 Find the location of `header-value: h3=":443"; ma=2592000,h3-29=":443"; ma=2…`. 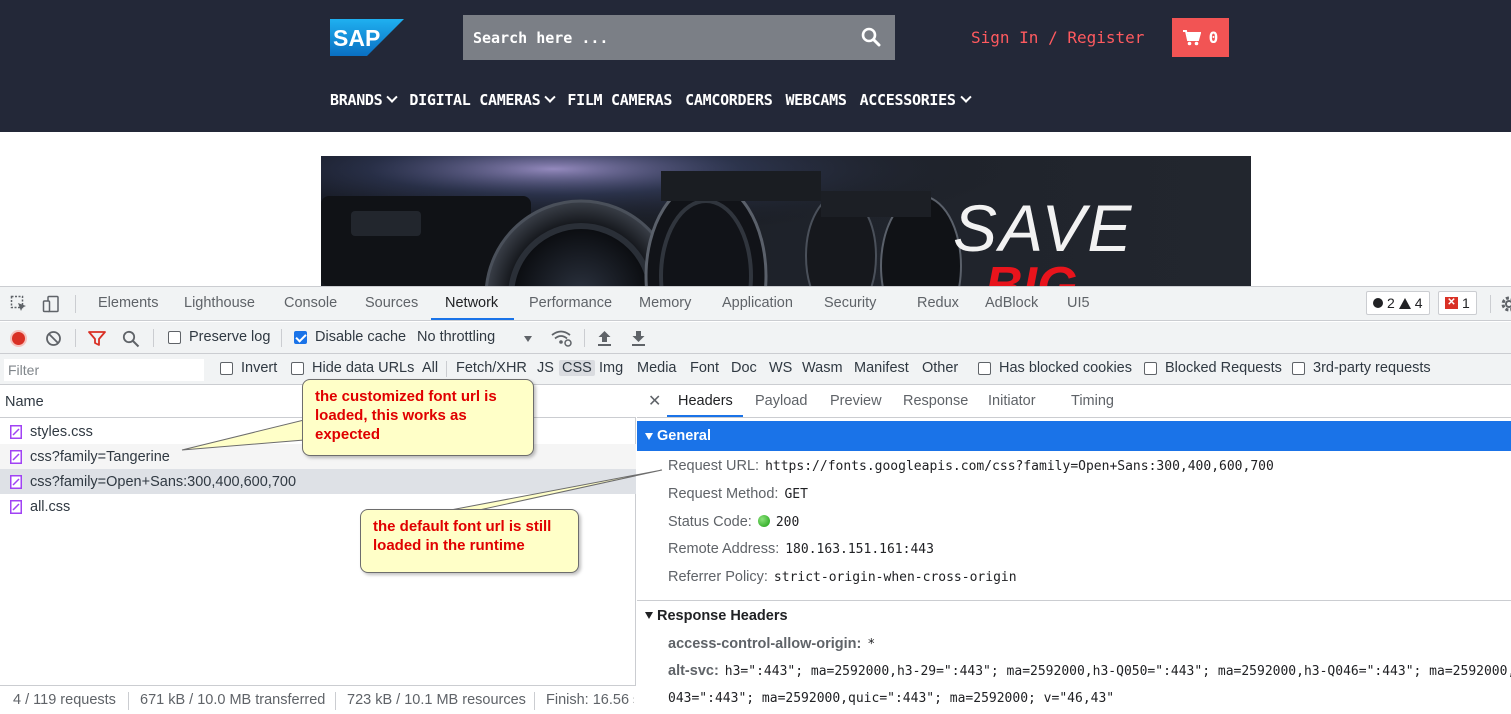

header-value: h3=":443"; ma=2592000,h3-29=":443"; ma=2… is located at coordinates (1118, 671).